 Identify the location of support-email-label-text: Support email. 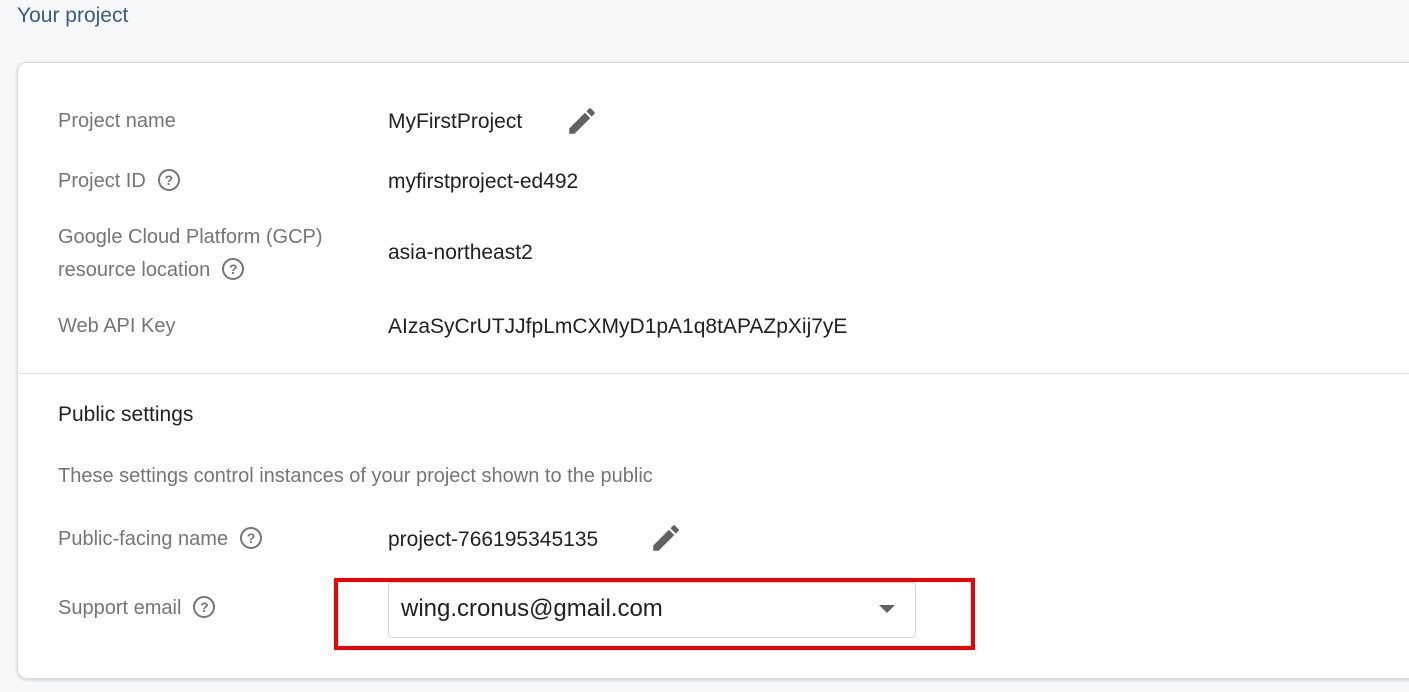
(120, 608).